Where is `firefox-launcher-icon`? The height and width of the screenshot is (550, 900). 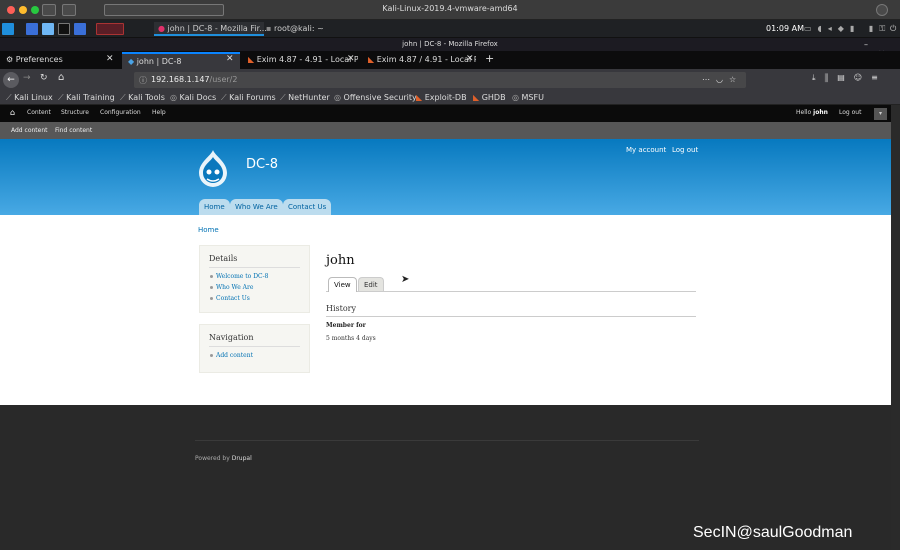 firefox-launcher-icon is located at coordinates (80, 29).